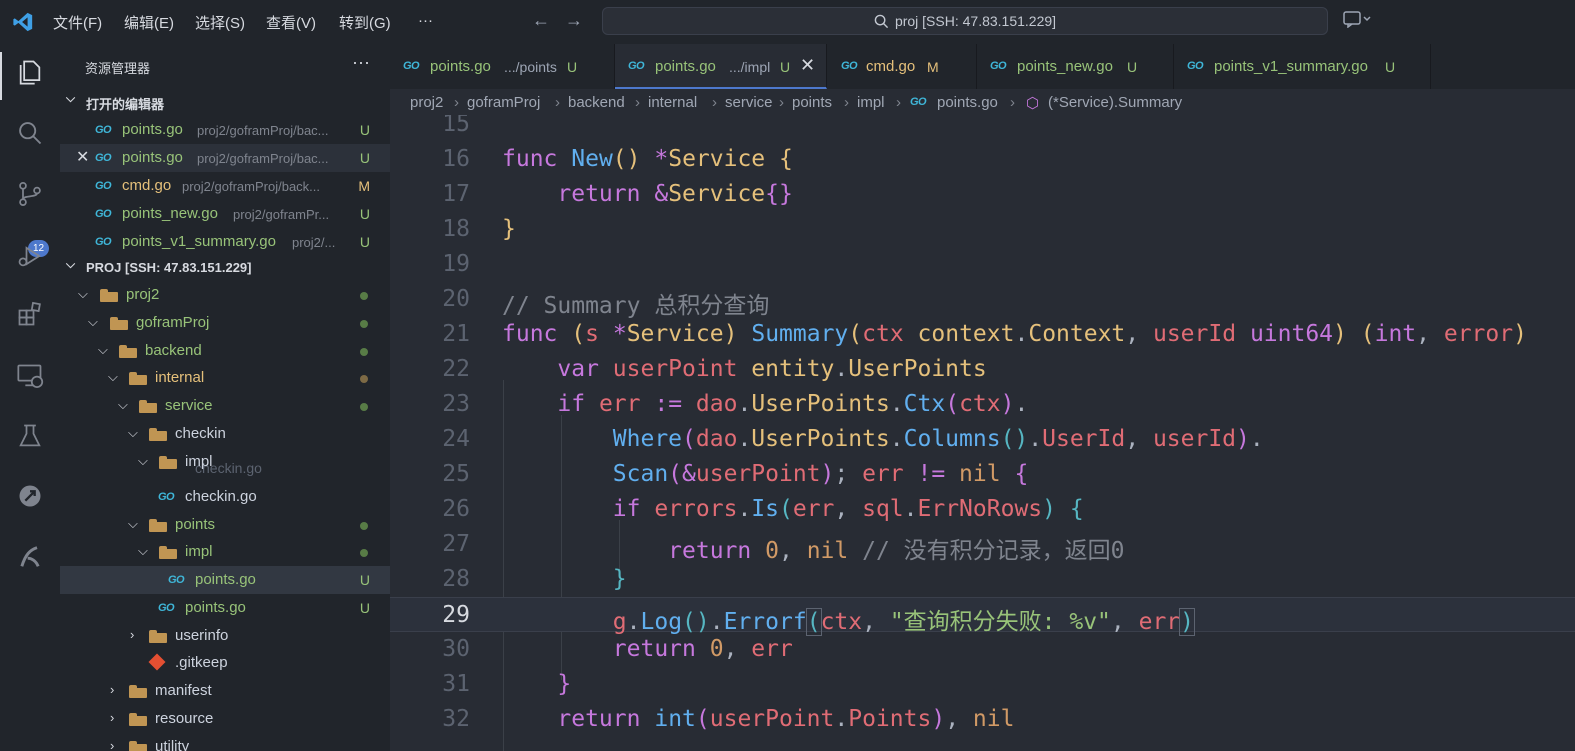 Image resolution: width=1575 pixels, height=751 pixels. I want to click on testing-icon, so click(30, 436).